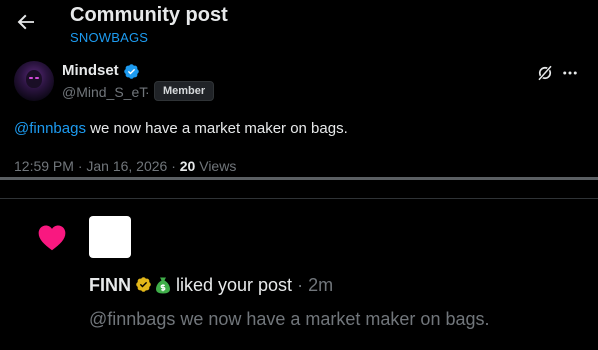  Describe the element at coordinates (90, 70) in the screenshot. I see `author-name: Mindset` at that location.